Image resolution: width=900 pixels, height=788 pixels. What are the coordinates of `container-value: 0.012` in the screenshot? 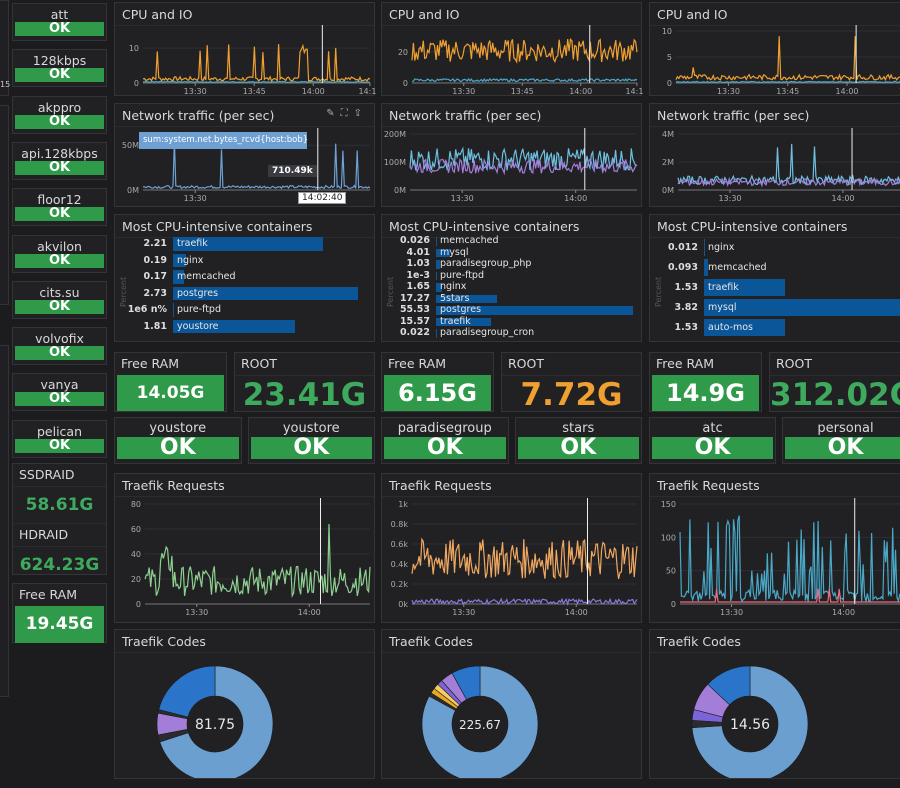 It's located at (682, 247).